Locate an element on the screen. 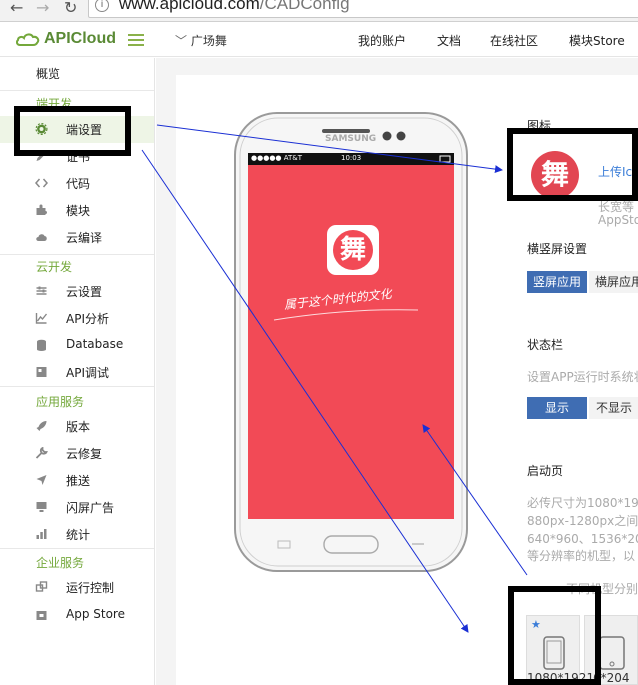 The width and height of the screenshot is (638, 685). sidebar-item-label: 闪屏广告 is located at coordinates (90, 508).